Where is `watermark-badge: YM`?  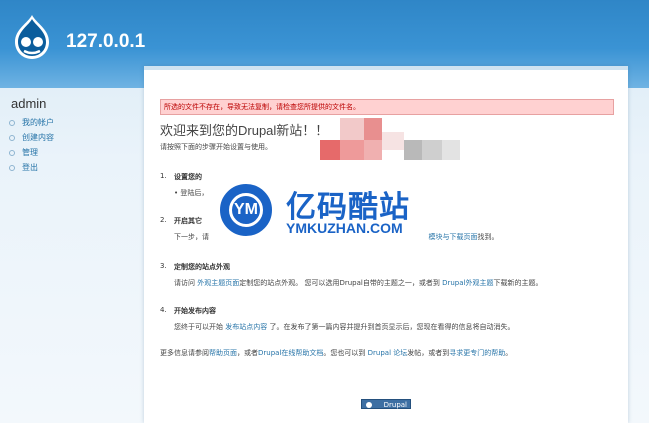 watermark-badge: YM is located at coordinates (246, 210).